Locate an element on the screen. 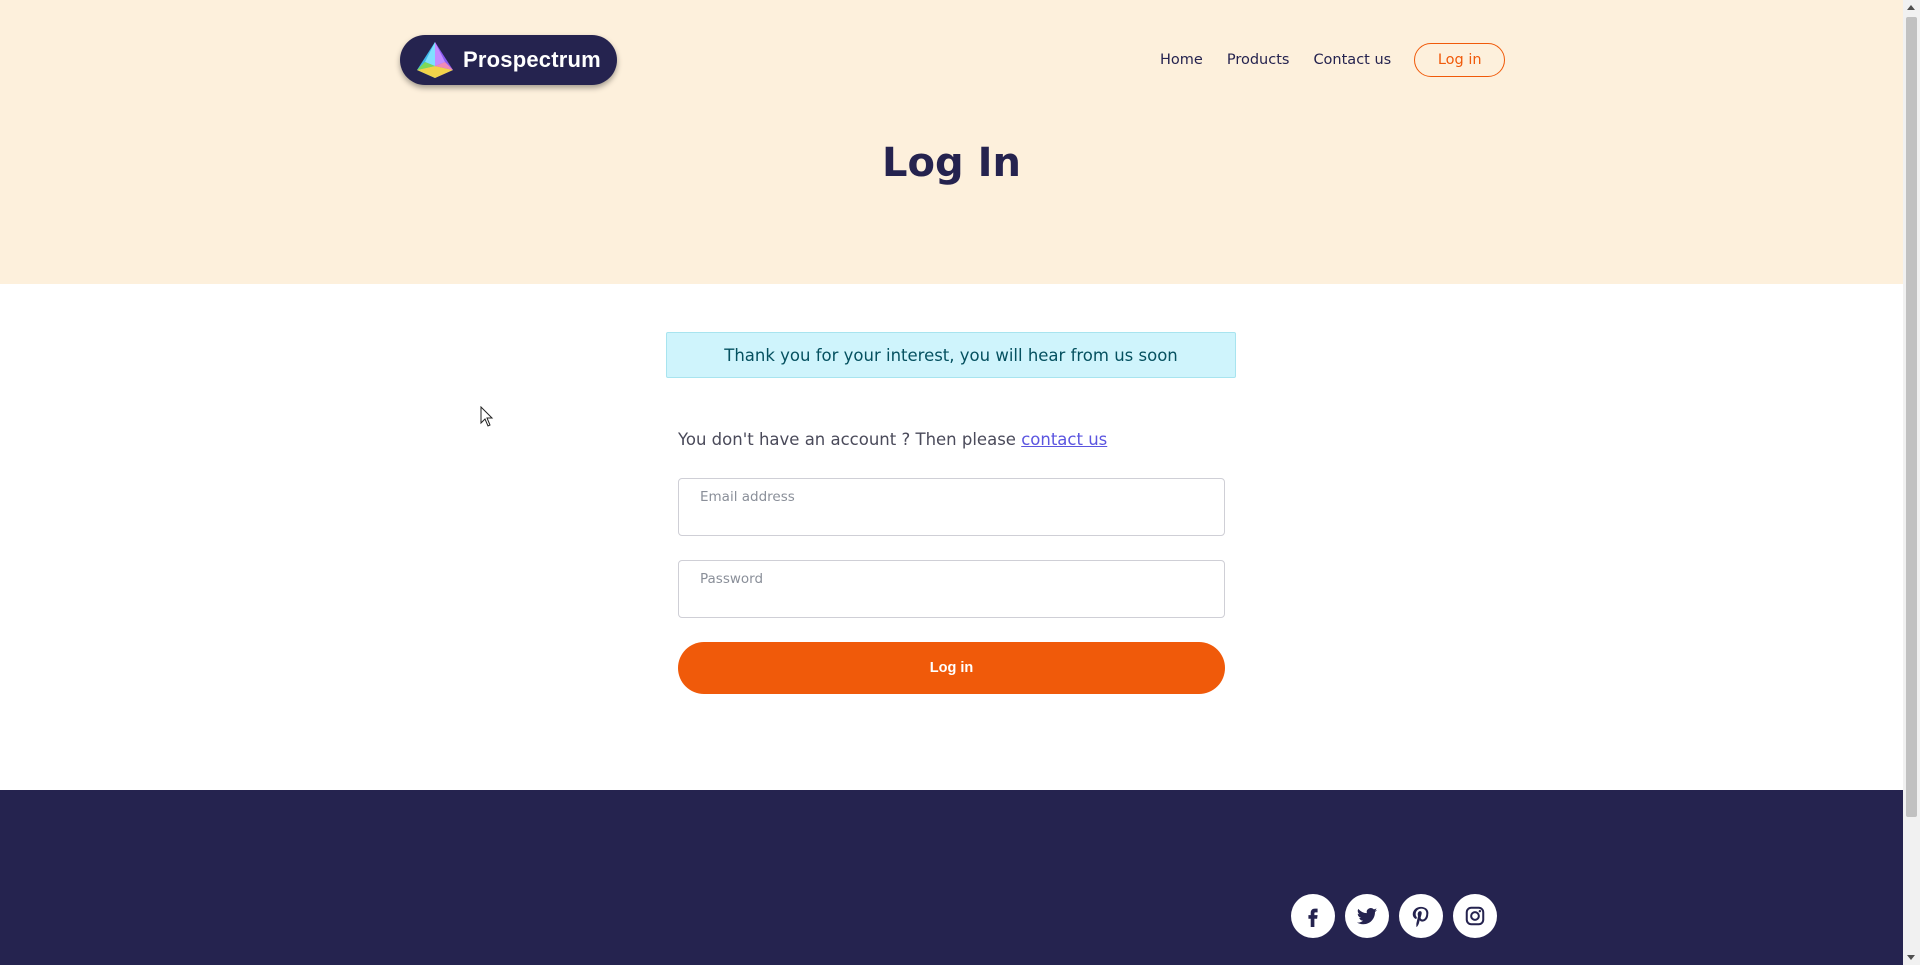 The width and height of the screenshot is (1920, 965). password-label: Password is located at coordinates (732, 579).